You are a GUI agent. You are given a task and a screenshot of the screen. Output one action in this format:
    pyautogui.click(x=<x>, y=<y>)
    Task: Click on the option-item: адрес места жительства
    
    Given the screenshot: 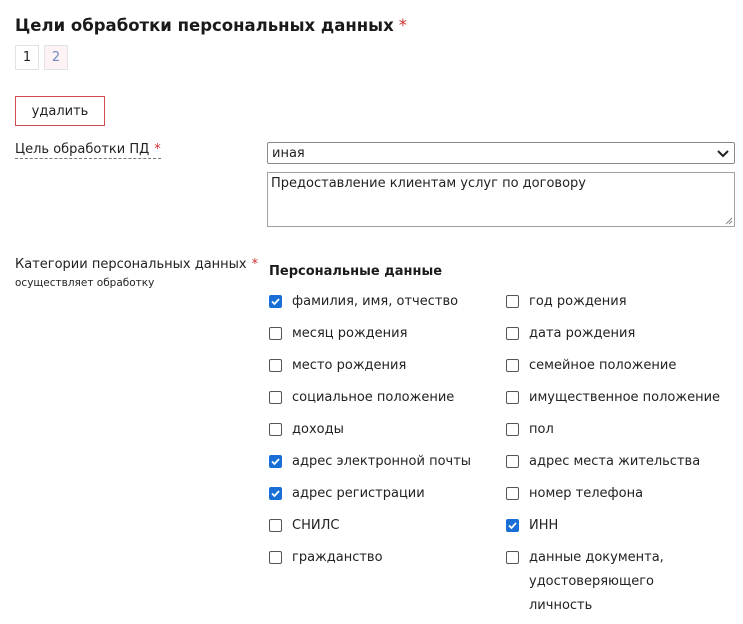 What is the action you would take?
    pyautogui.click(x=613, y=467)
    